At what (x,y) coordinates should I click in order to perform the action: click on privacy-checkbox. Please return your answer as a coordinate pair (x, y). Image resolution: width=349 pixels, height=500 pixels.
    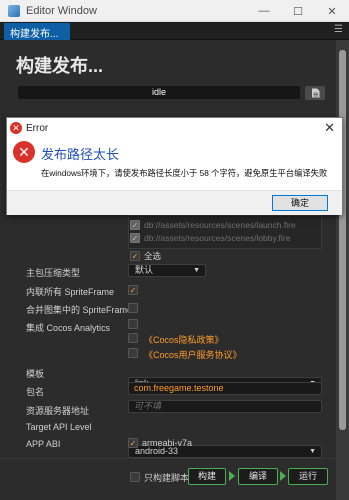
    Looking at the image, I should click on (133, 338).